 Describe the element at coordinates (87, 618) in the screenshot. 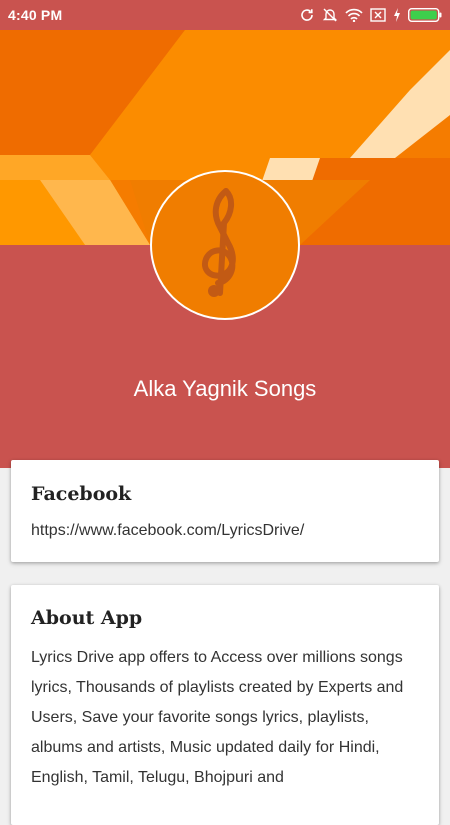

I see `about-app-card-title: About App` at that location.